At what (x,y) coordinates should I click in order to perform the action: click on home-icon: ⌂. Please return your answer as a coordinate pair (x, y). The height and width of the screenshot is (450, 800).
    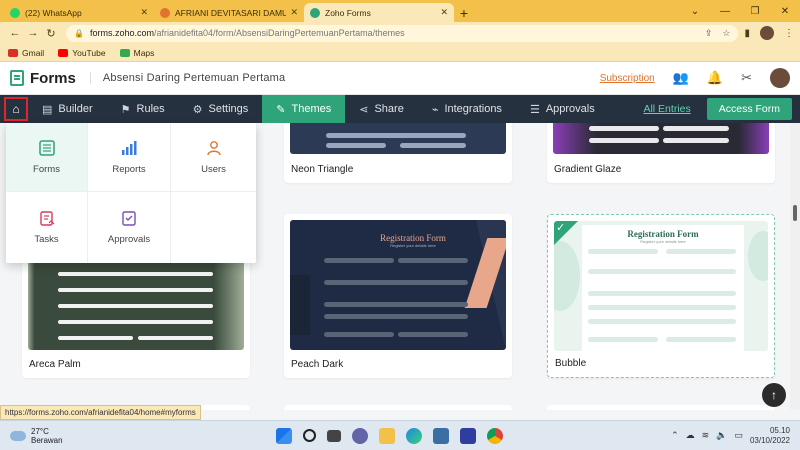
    Looking at the image, I should click on (16, 109).